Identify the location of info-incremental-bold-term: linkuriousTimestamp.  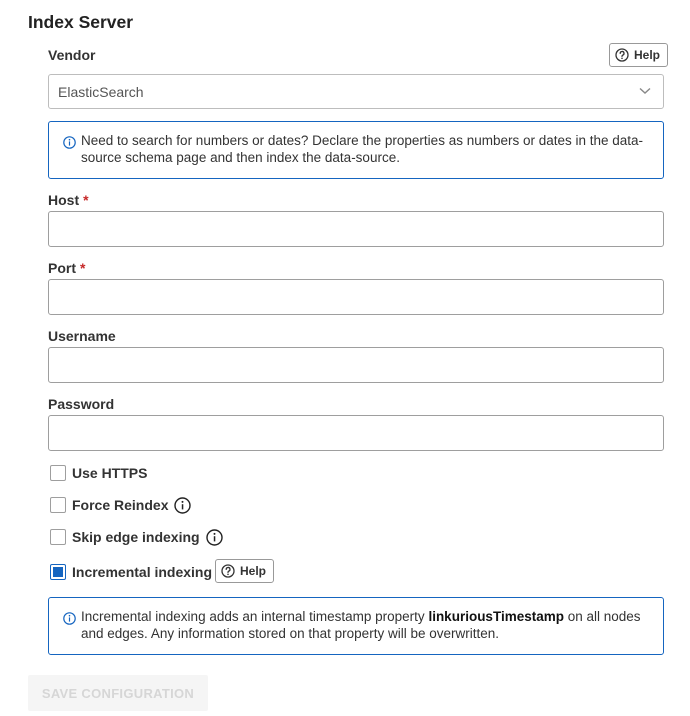
(496, 616).